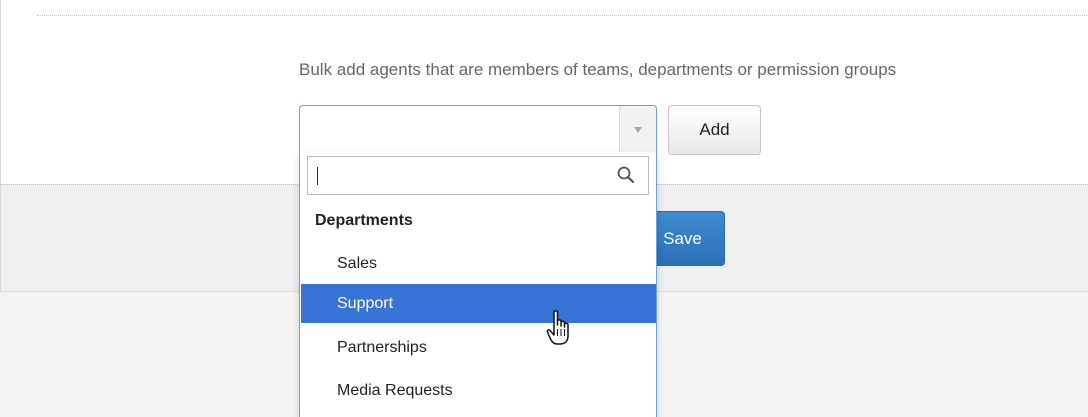 The width and height of the screenshot is (1088, 417). What do you see at coordinates (562, 15) in the screenshot?
I see `section-divider` at bounding box center [562, 15].